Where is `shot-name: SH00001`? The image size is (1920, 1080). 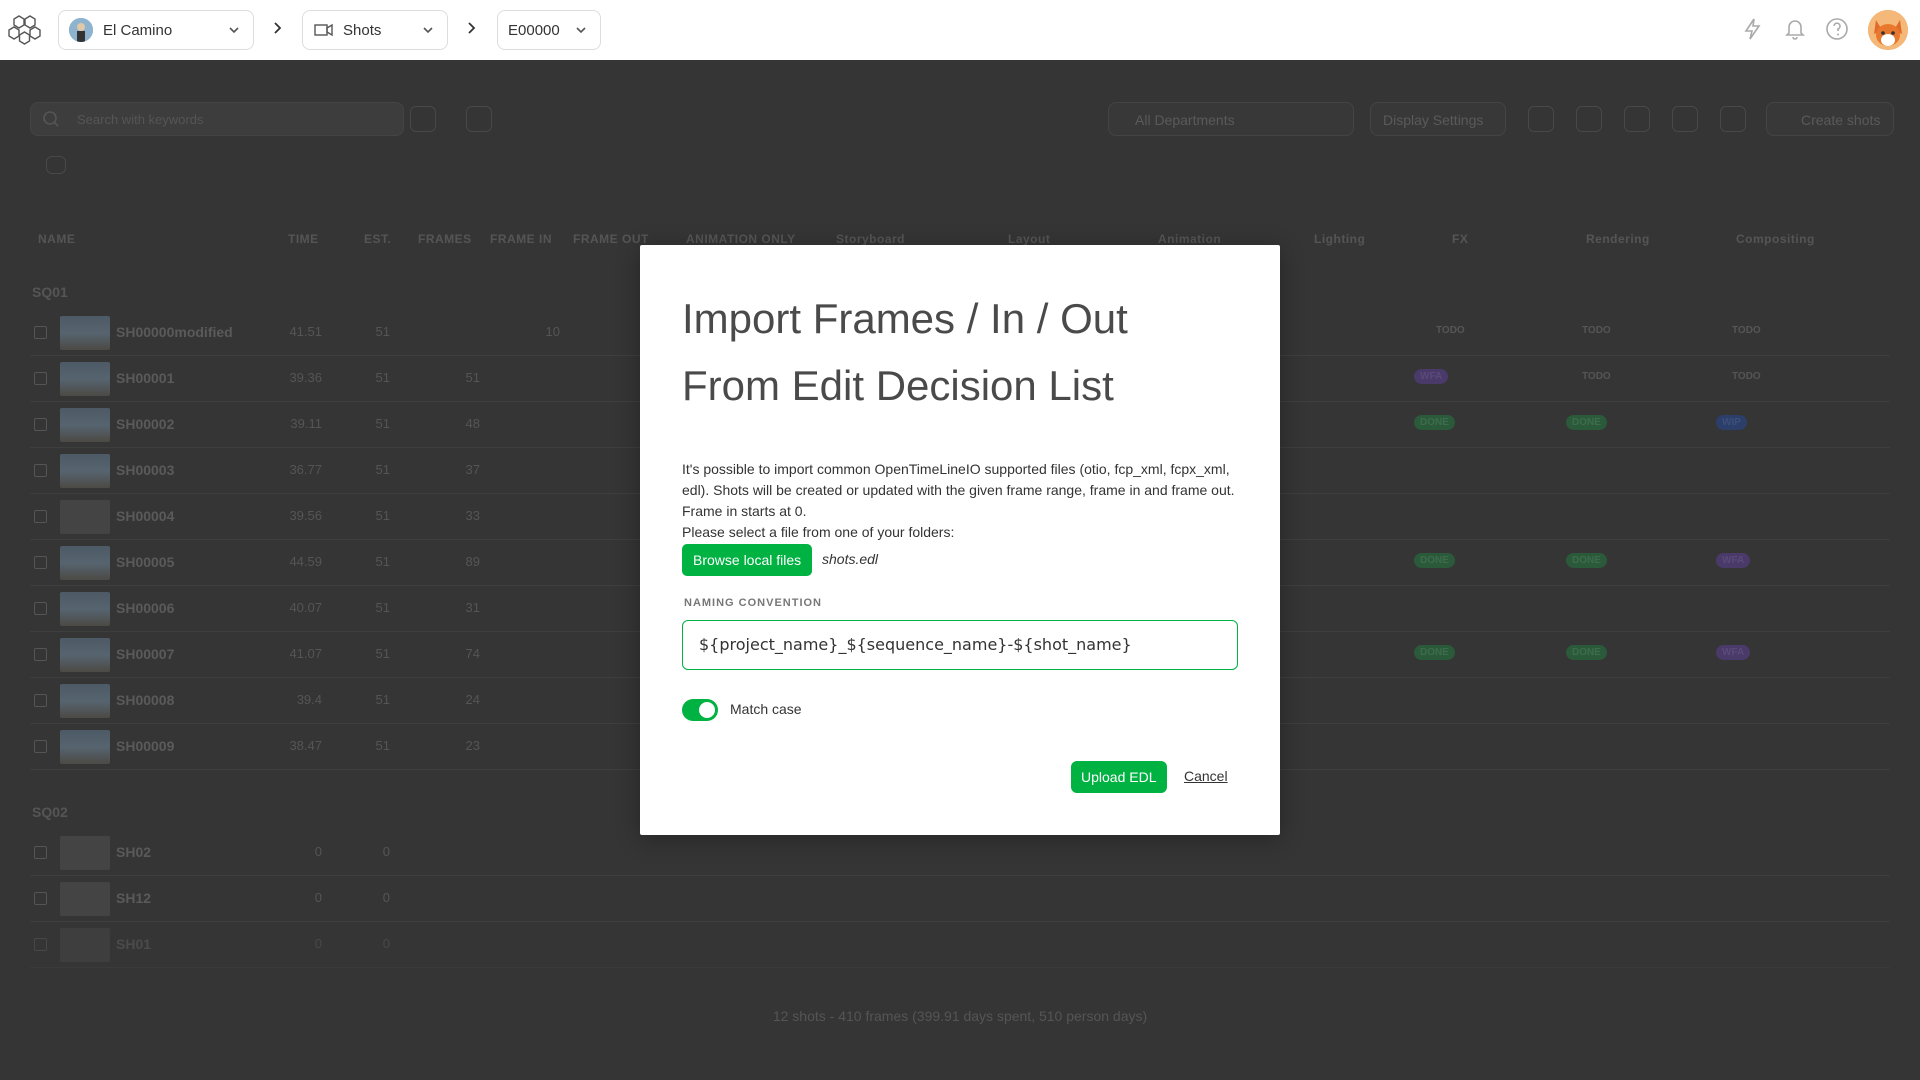
shot-name: SH00001 is located at coordinates (145, 378).